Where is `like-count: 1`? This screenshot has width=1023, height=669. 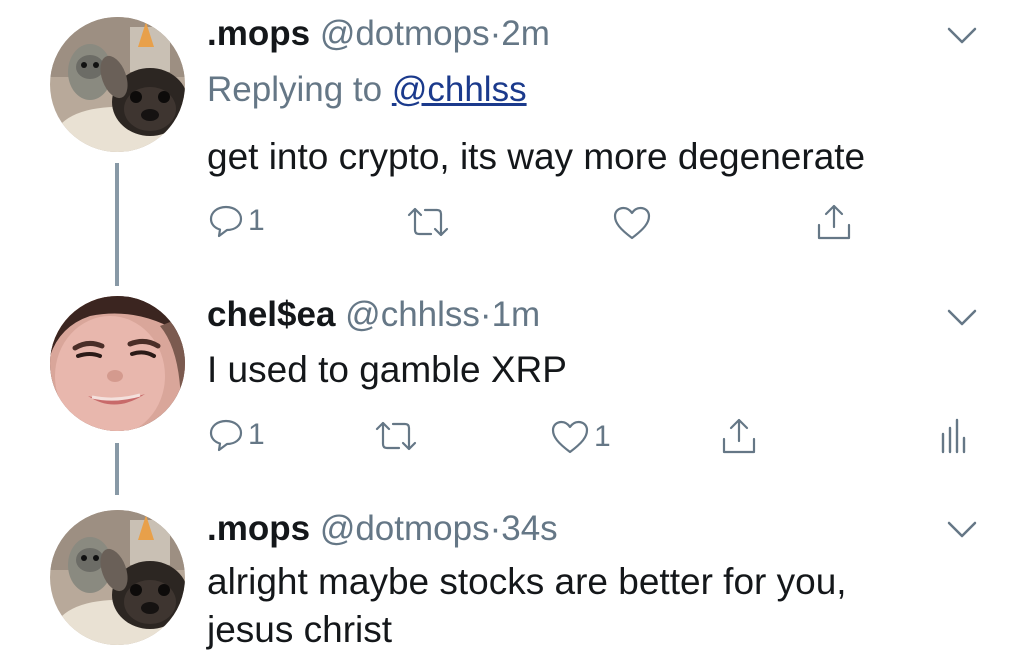
like-count: 1 is located at coordinates (602, 436).